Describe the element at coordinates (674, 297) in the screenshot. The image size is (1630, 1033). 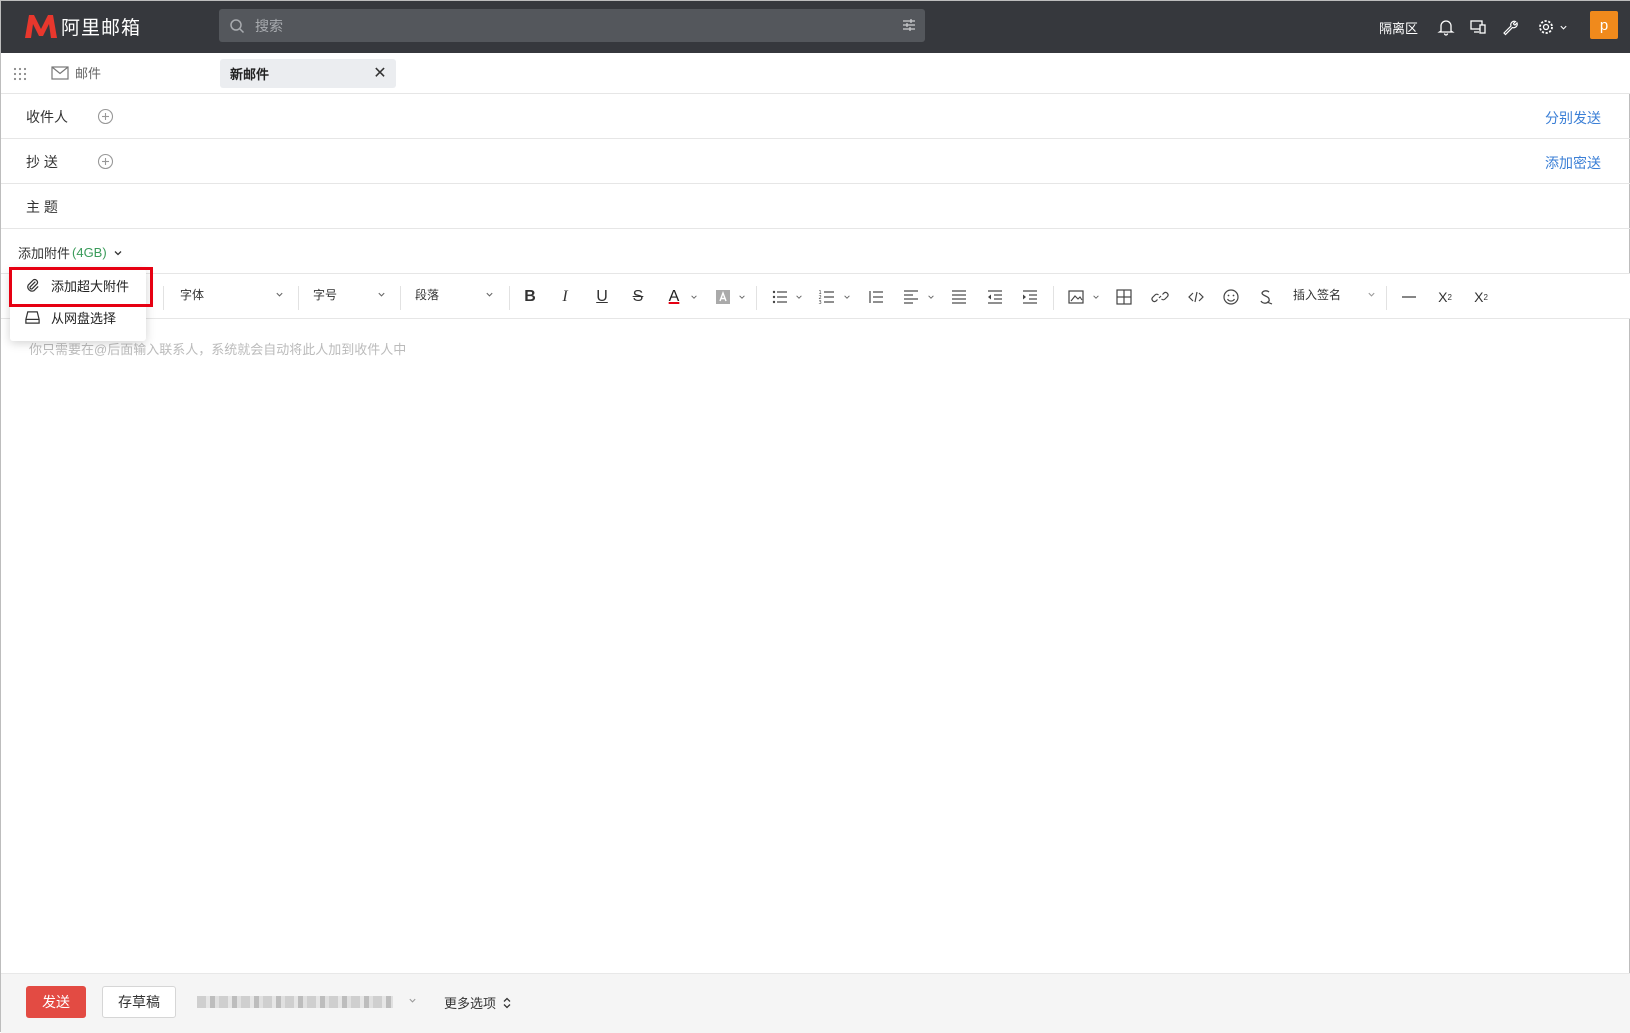
I see `font-color-button: A` at that location.